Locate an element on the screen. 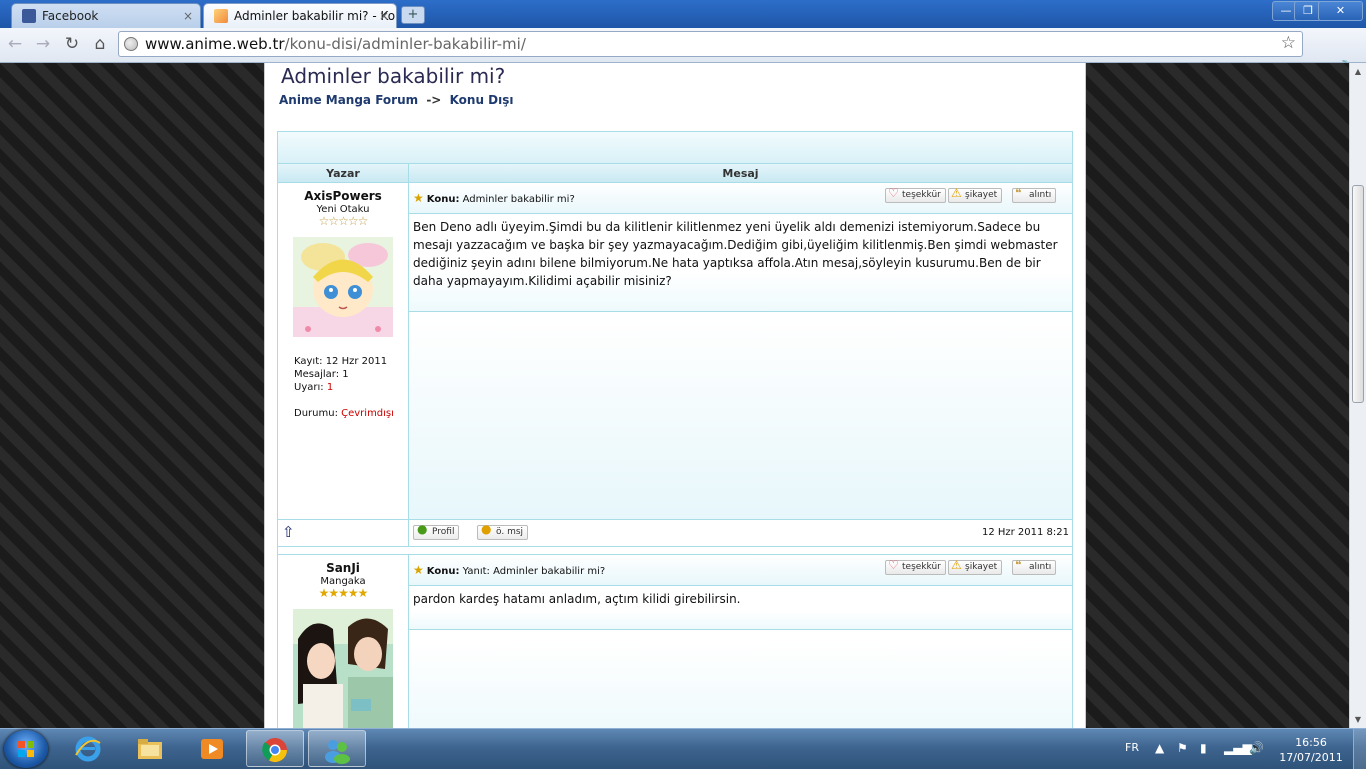  folder-icon is located at coordinates (150, 749).